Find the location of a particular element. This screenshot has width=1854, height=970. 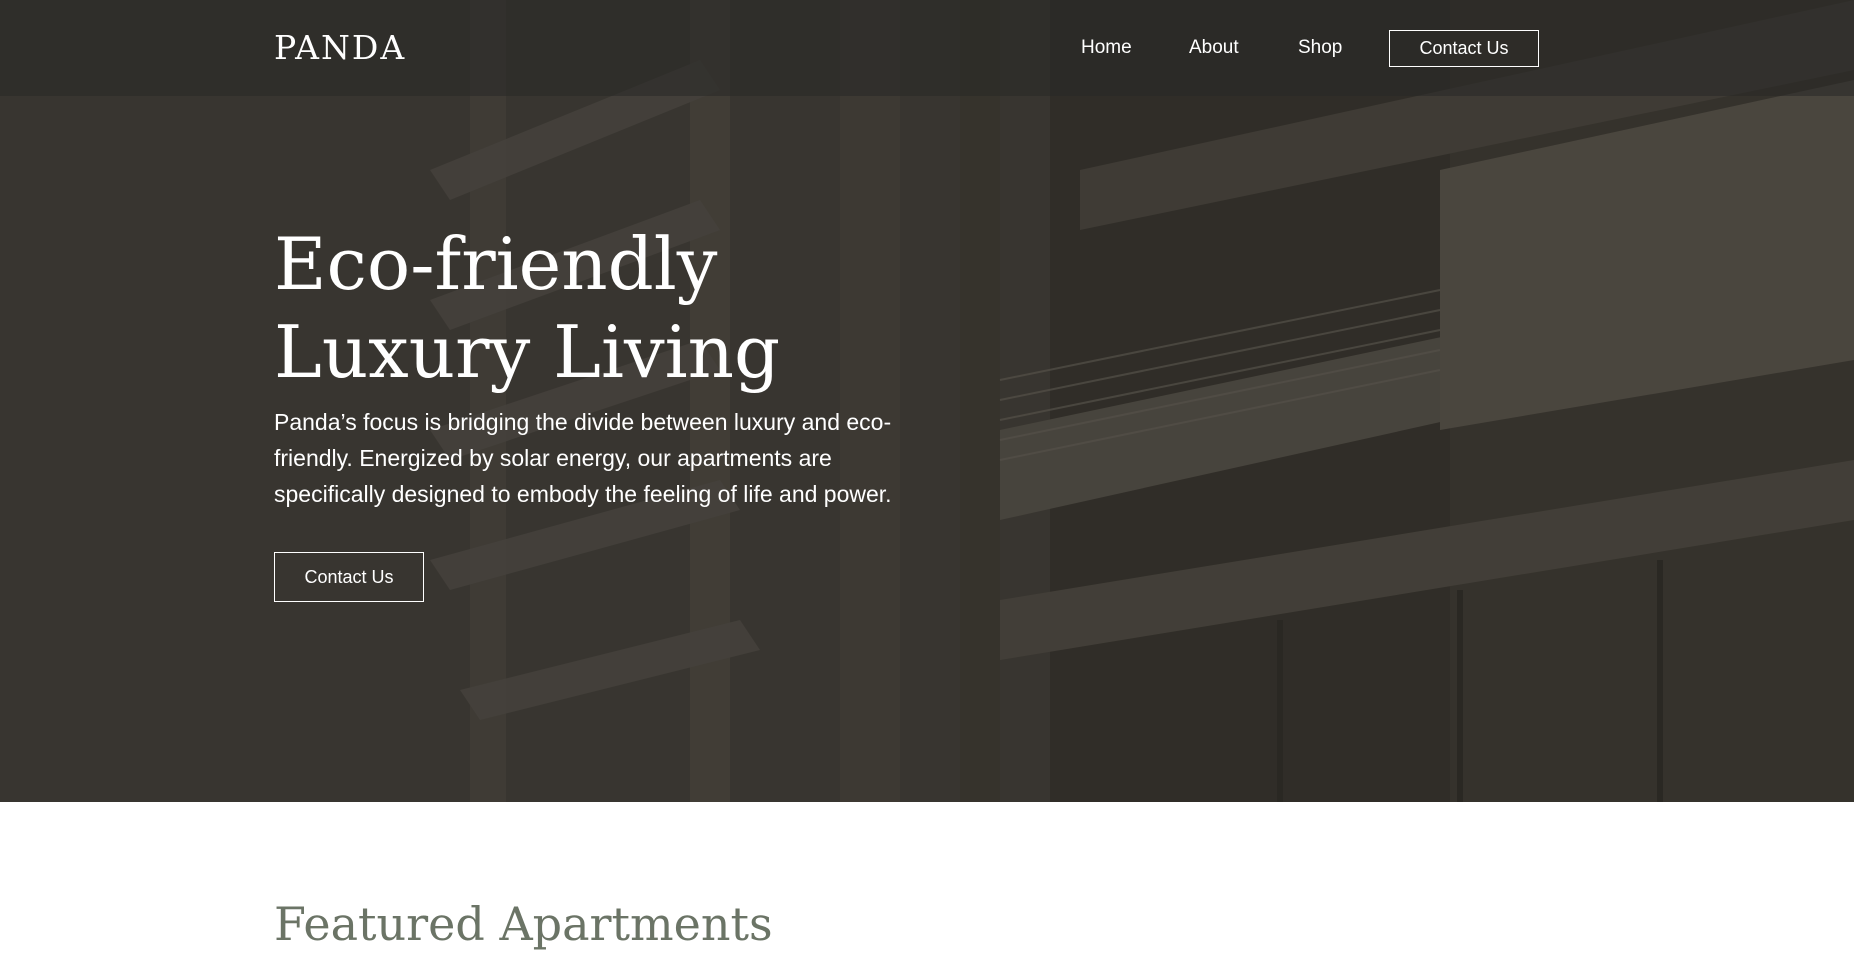

nav-about: About is located at coordinates (1214, 48).